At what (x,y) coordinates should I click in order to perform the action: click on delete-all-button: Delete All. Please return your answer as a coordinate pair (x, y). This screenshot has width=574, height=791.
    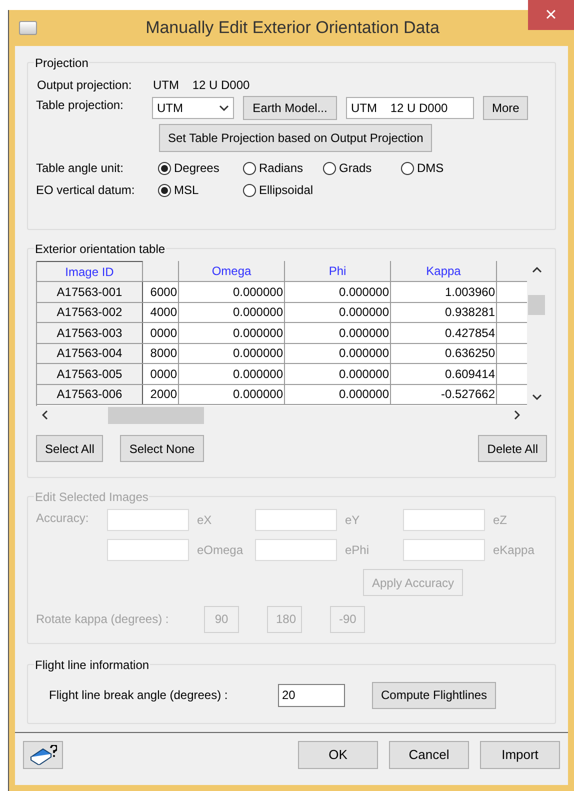
    Looking at the image, I should click on (512, 448).